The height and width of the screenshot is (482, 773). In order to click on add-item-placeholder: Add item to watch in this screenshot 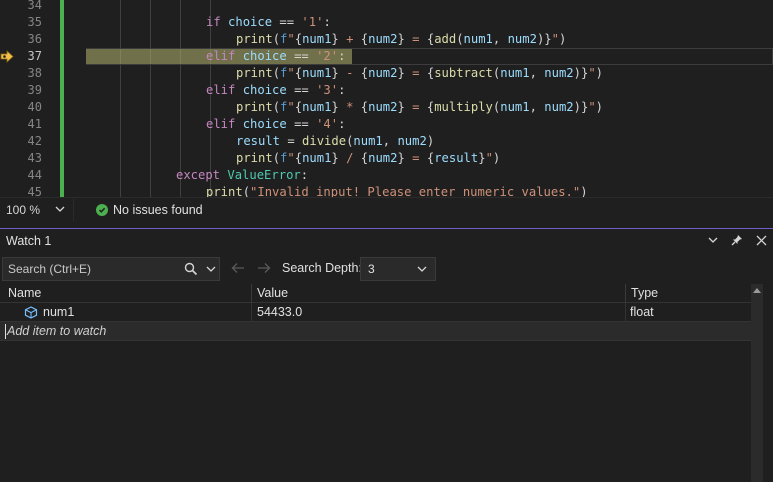, I will do `click(56, 331)`.